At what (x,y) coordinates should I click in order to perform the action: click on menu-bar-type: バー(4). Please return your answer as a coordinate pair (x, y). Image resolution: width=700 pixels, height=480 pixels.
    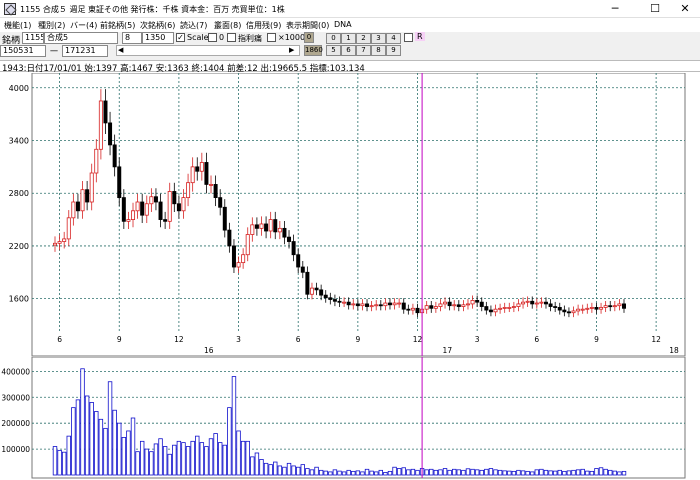
    Looking at the image, I should click on (83, 25).